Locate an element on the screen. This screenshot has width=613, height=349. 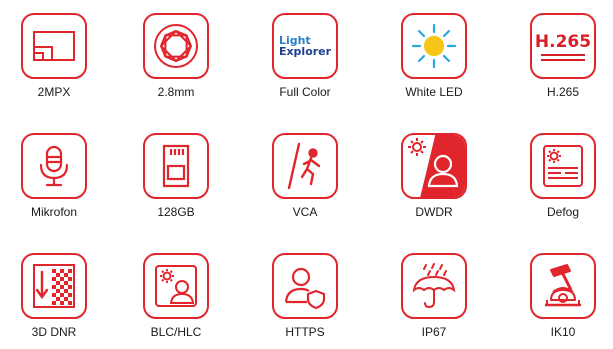
feature-storage: 128GB is located at coordinates (176, 176).